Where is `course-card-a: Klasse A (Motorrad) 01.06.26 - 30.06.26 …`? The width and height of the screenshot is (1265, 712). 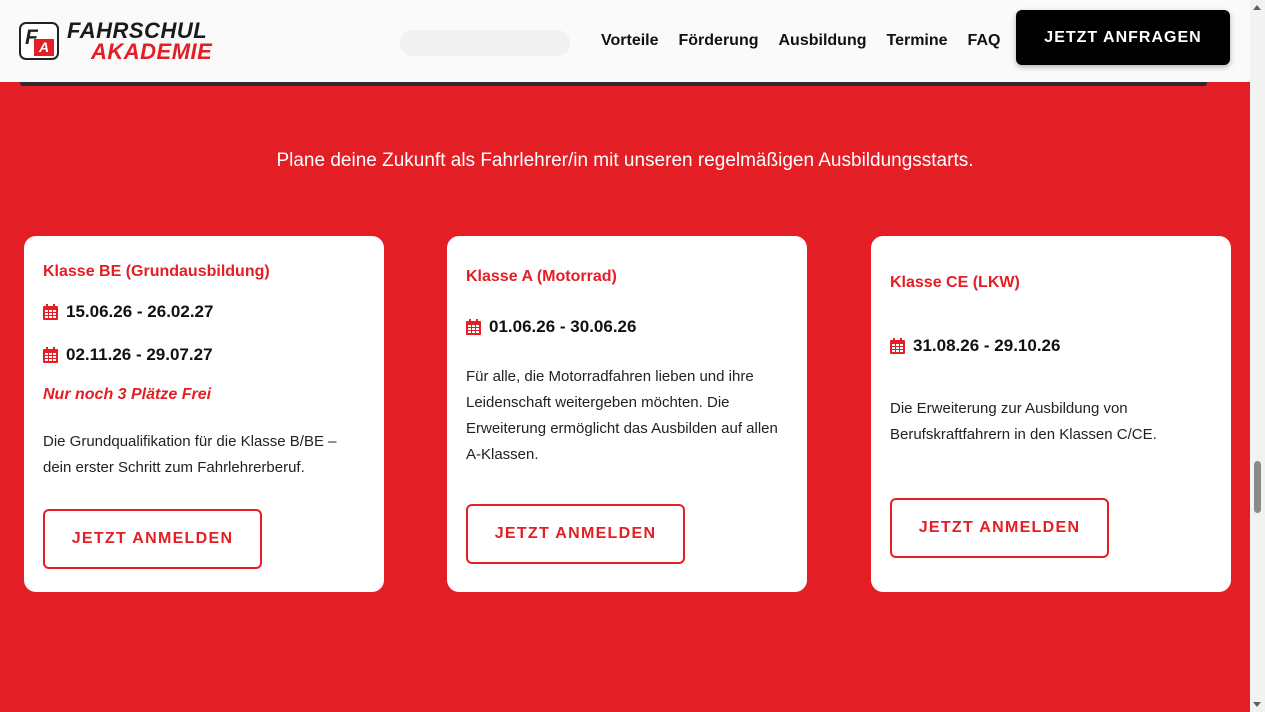 course-card-a: Klasse A (Motorrad) 01.06.26 - 30.06.26 … is located at coordinates (627, 414).